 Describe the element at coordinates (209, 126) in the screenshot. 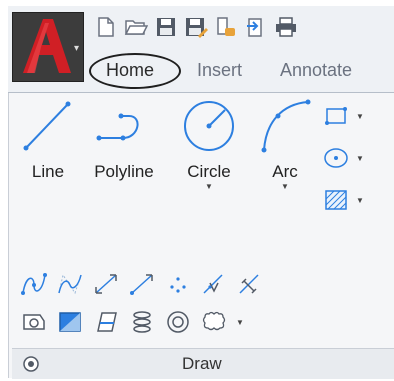

I see `circle-icon` at that location.